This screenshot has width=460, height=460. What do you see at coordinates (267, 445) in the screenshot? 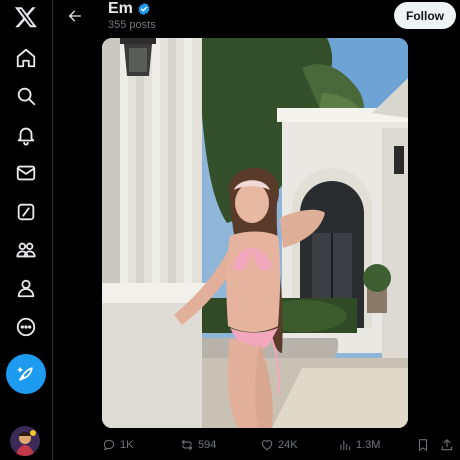
I see `heart-icon` at bounding box center [267, 445].